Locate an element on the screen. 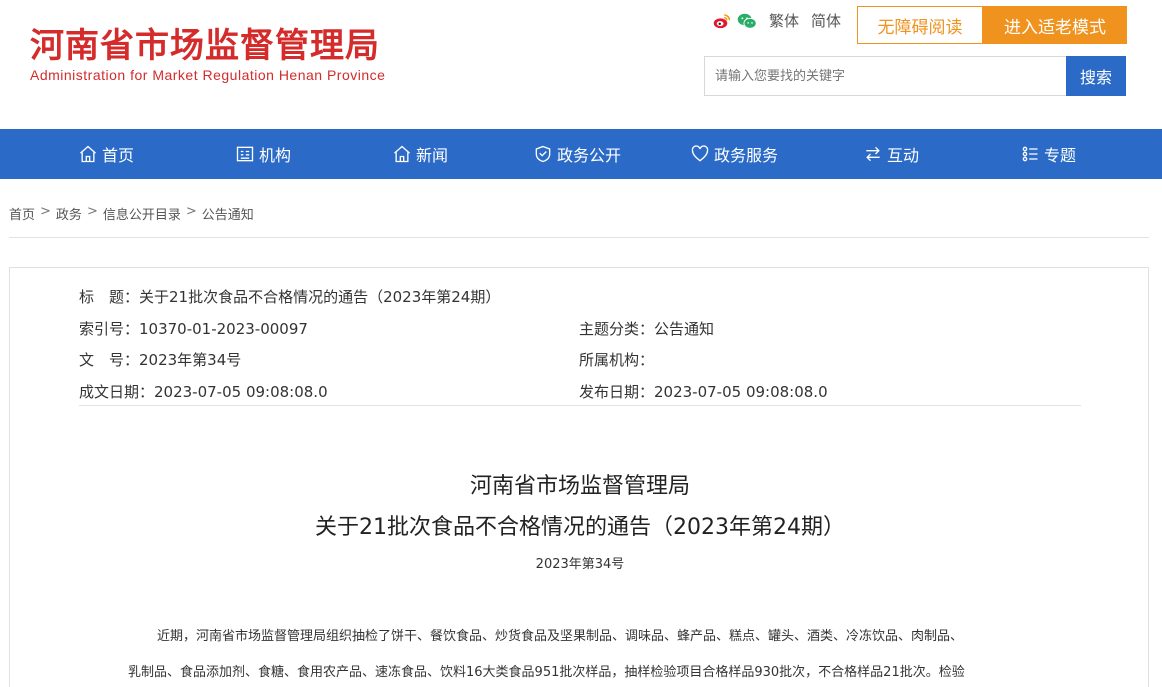 The image size is (1162, 687). topic-icon is located at coordinates (1030, 154).